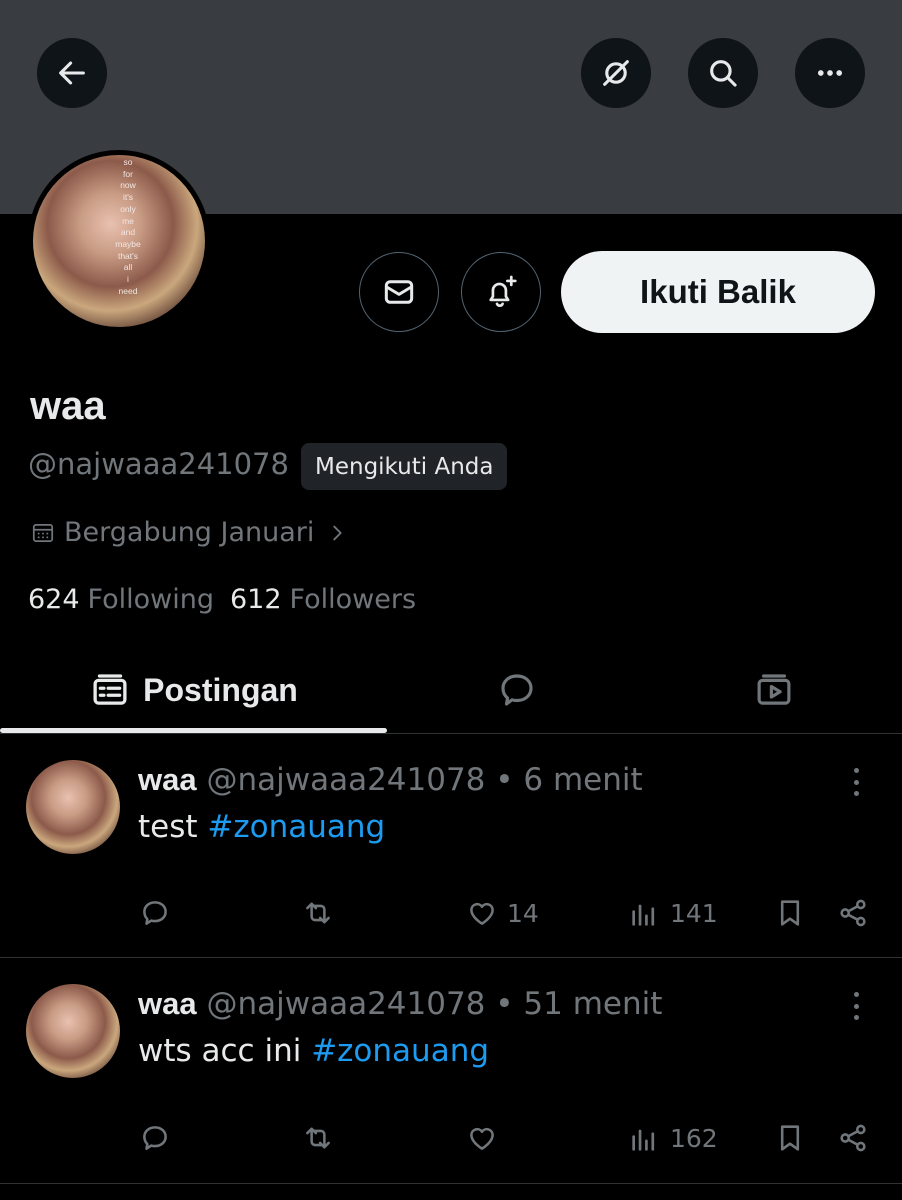 The image size is (902, 1200). What do you see at coordinates (128, 267) in the screenshot?
I see `avatar-caption-word: all` at bounding box center [128, 267].